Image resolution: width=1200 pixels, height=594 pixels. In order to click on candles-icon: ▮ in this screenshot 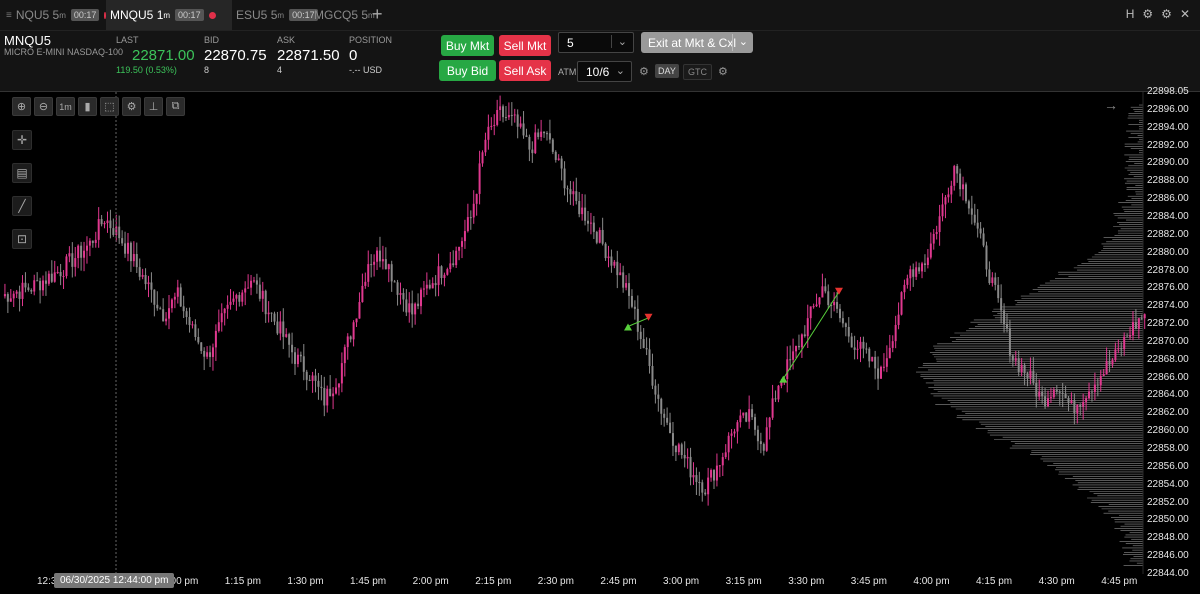, I will do `click(87, 106)`.